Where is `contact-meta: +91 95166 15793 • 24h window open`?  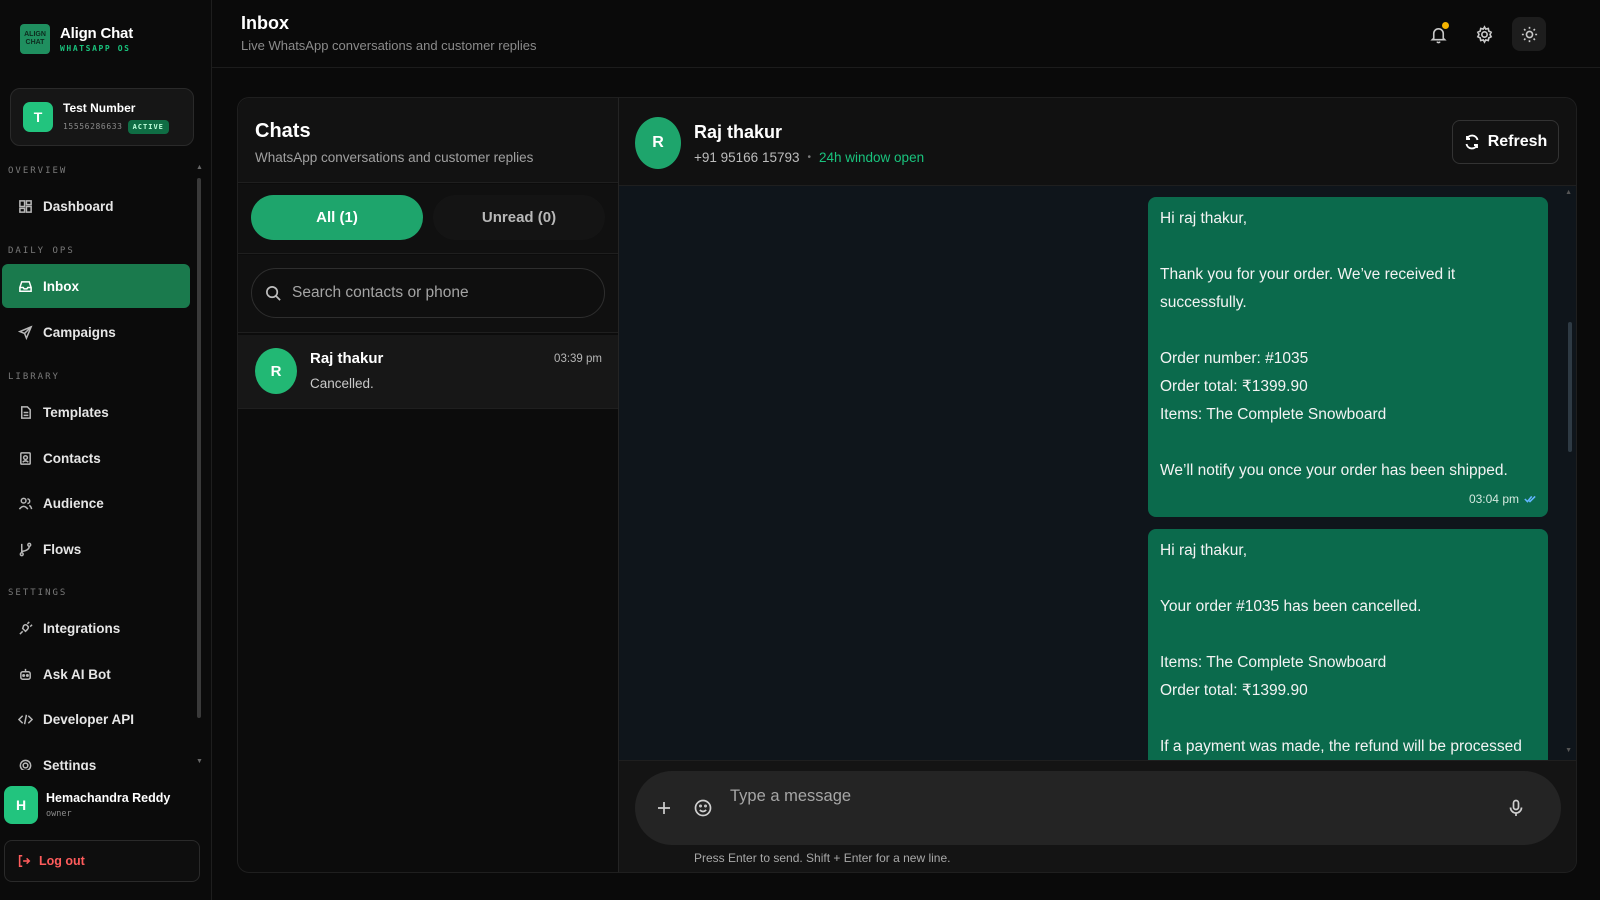
contact-meta: +91 95166 15793 • 24h window open is located at coordinates (809, 157).